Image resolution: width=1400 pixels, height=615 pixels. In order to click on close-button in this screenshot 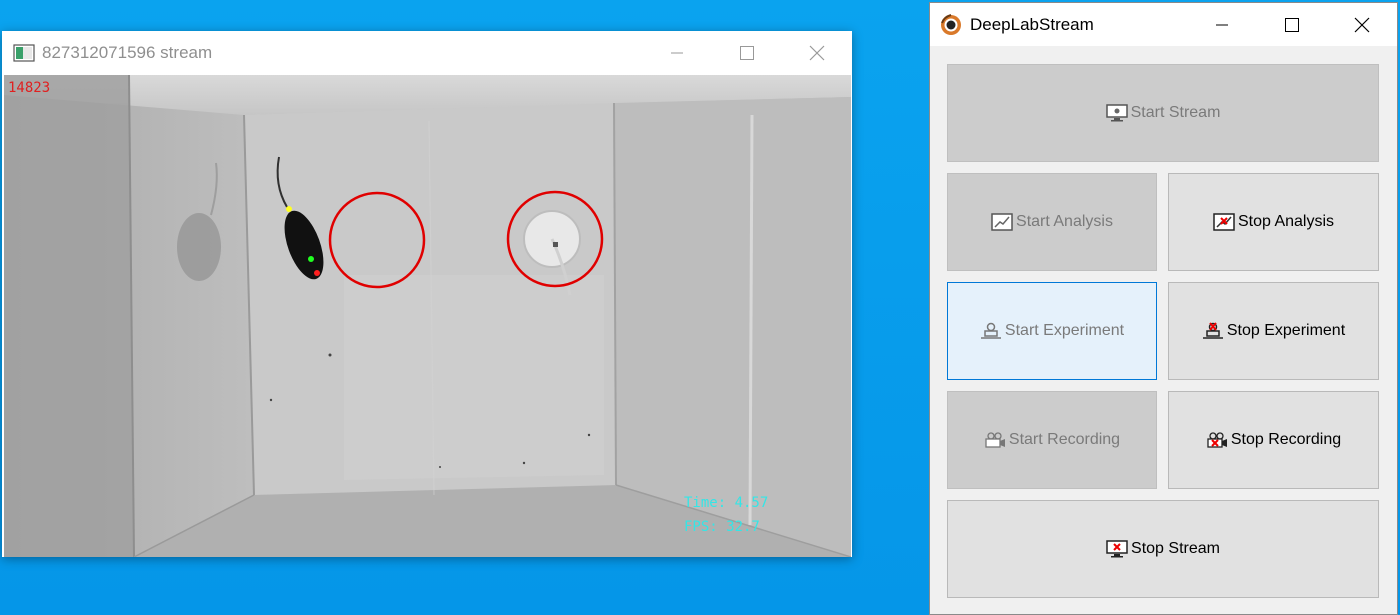, I will do `click(817, 53)`.